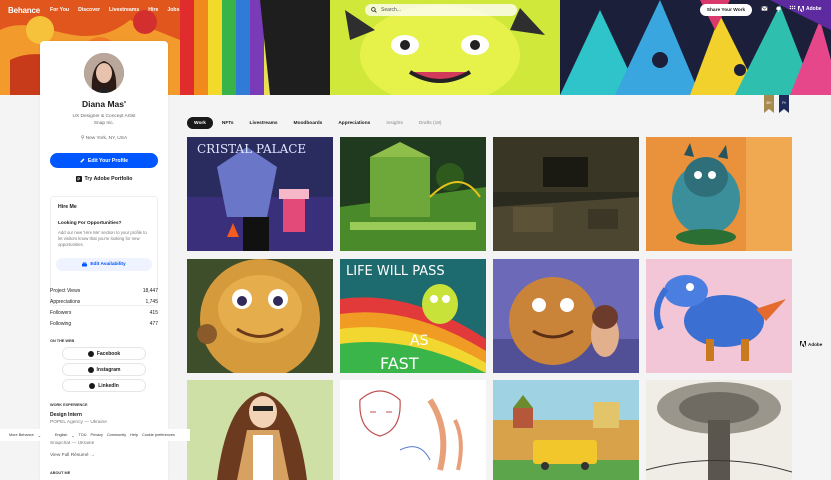  What do you see at coordinates (108, 178) in the screenshot?
I see `try-adobe-portfolio-label: Try Adobe Portfolio` at bounding box center [108, 178].